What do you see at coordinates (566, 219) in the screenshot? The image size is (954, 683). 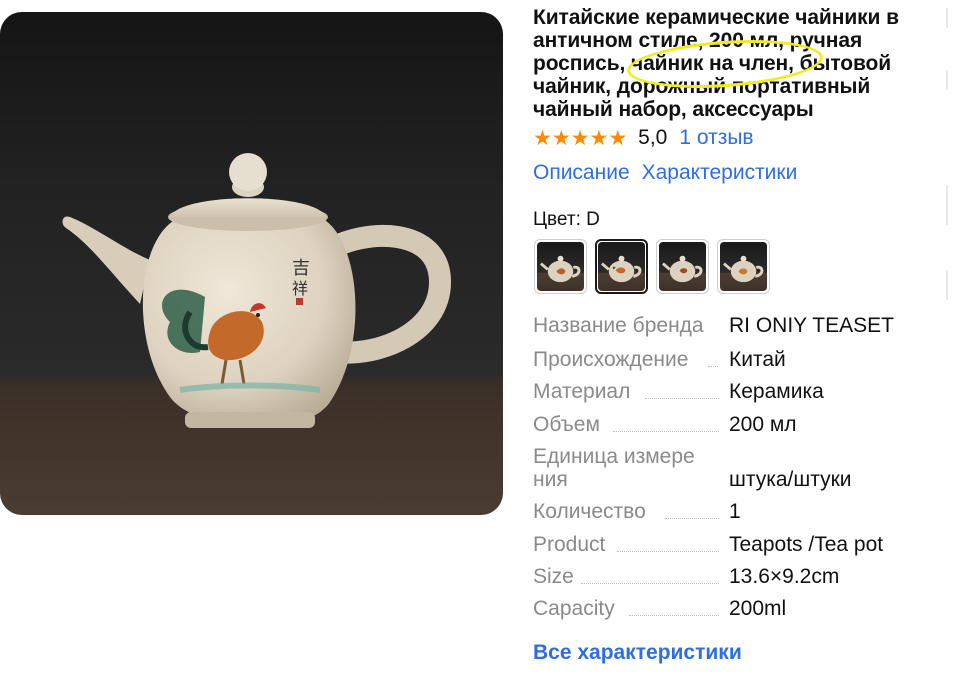 I see `color-label: Цвет: D` at bounding box center [566, 219].